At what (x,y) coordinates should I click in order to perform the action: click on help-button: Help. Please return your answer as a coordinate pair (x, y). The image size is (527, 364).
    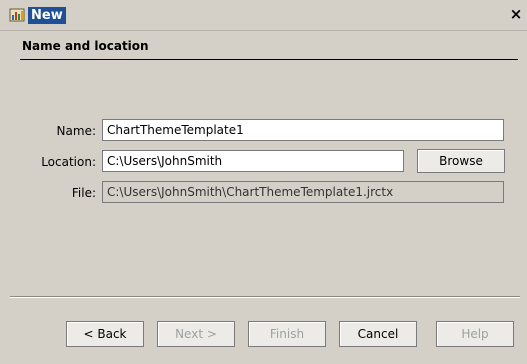
    Looking at the image, I should click on (475, 334).